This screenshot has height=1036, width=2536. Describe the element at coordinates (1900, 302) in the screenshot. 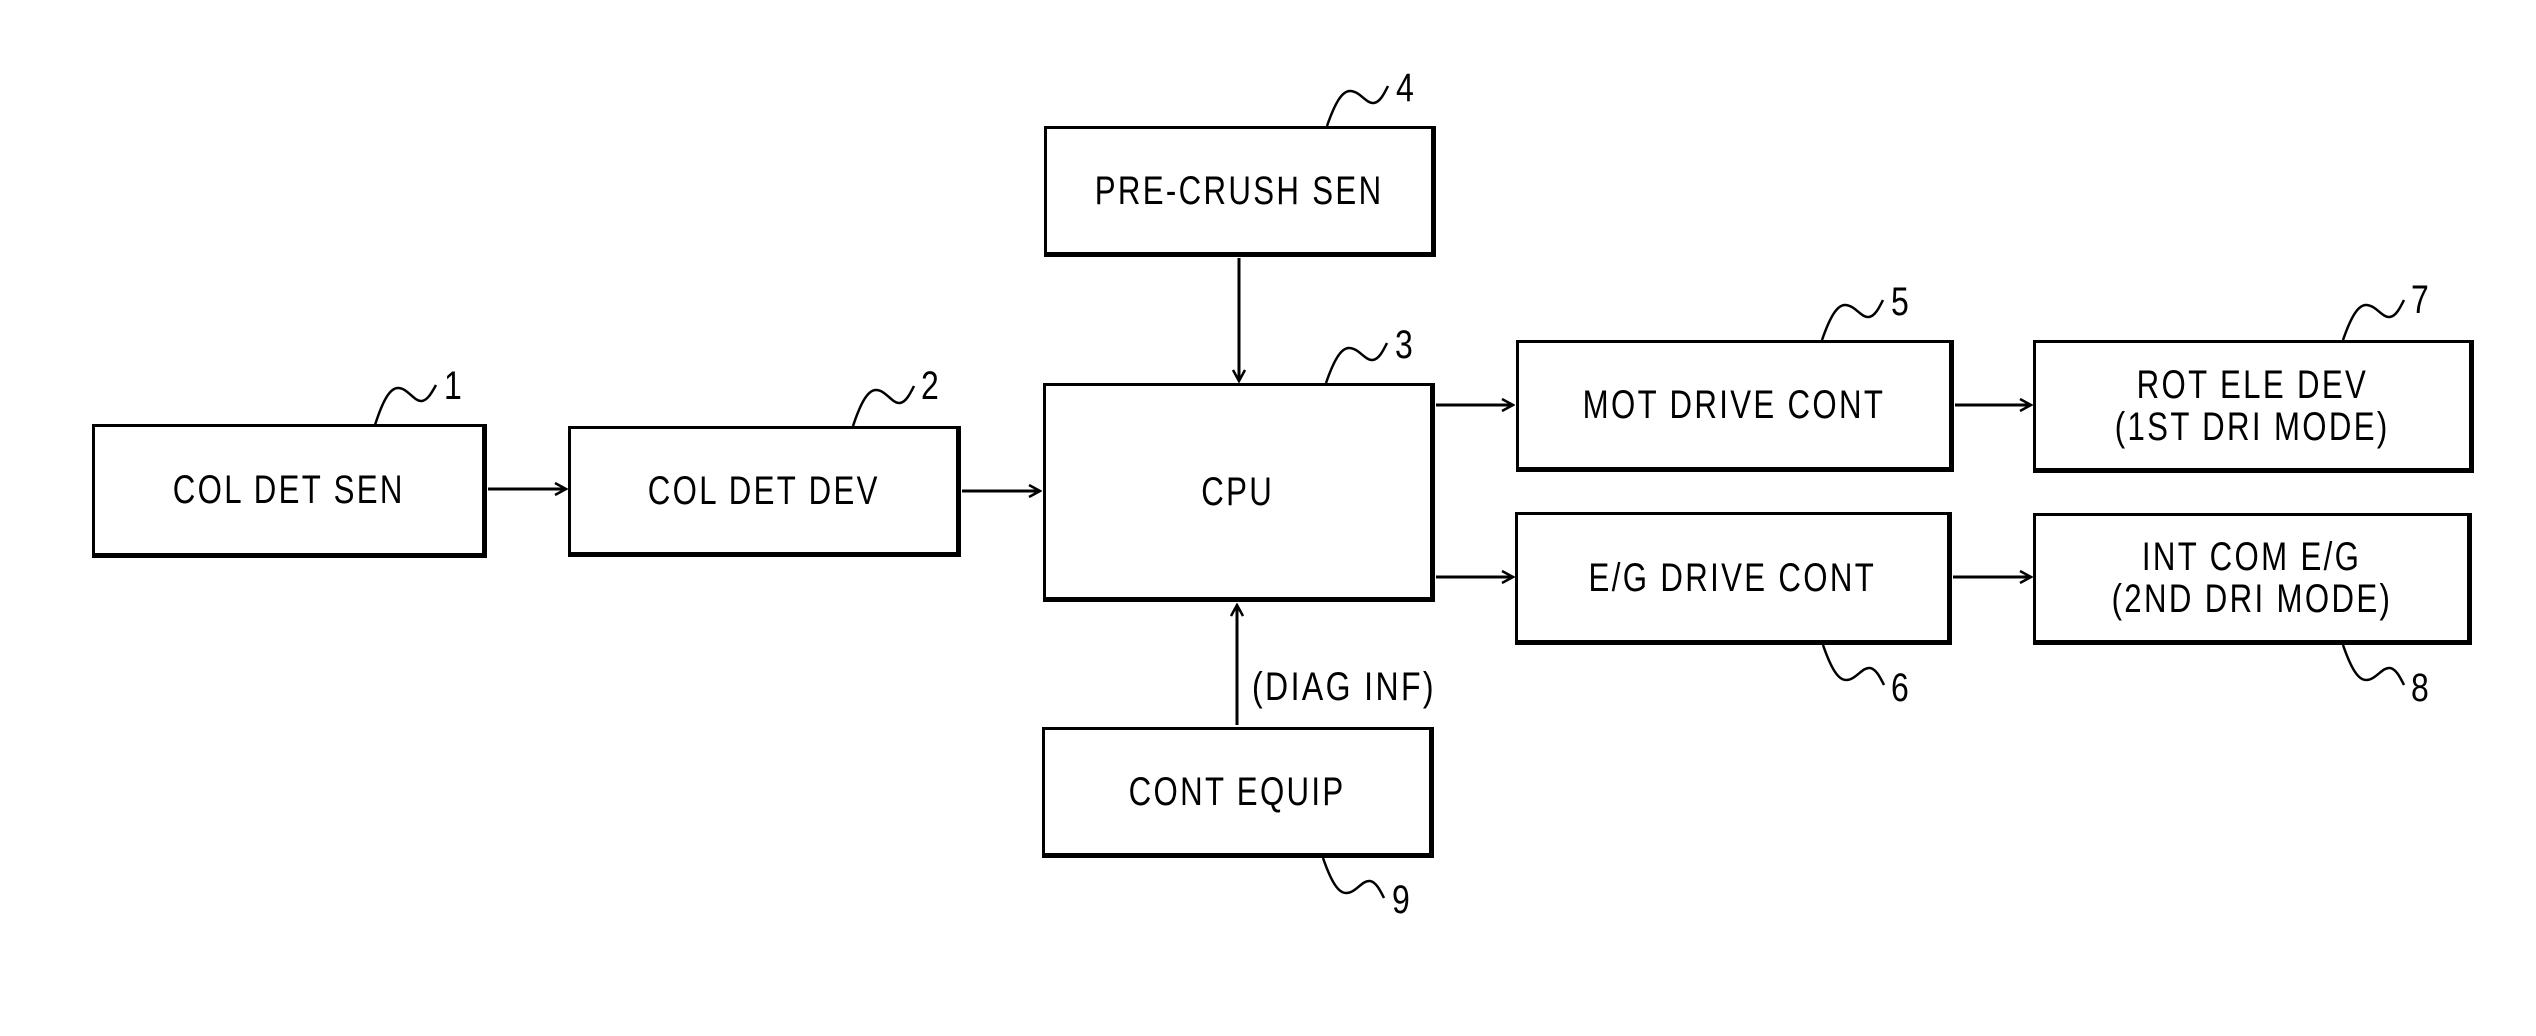

I see `reference-number-5: 5` at that location.